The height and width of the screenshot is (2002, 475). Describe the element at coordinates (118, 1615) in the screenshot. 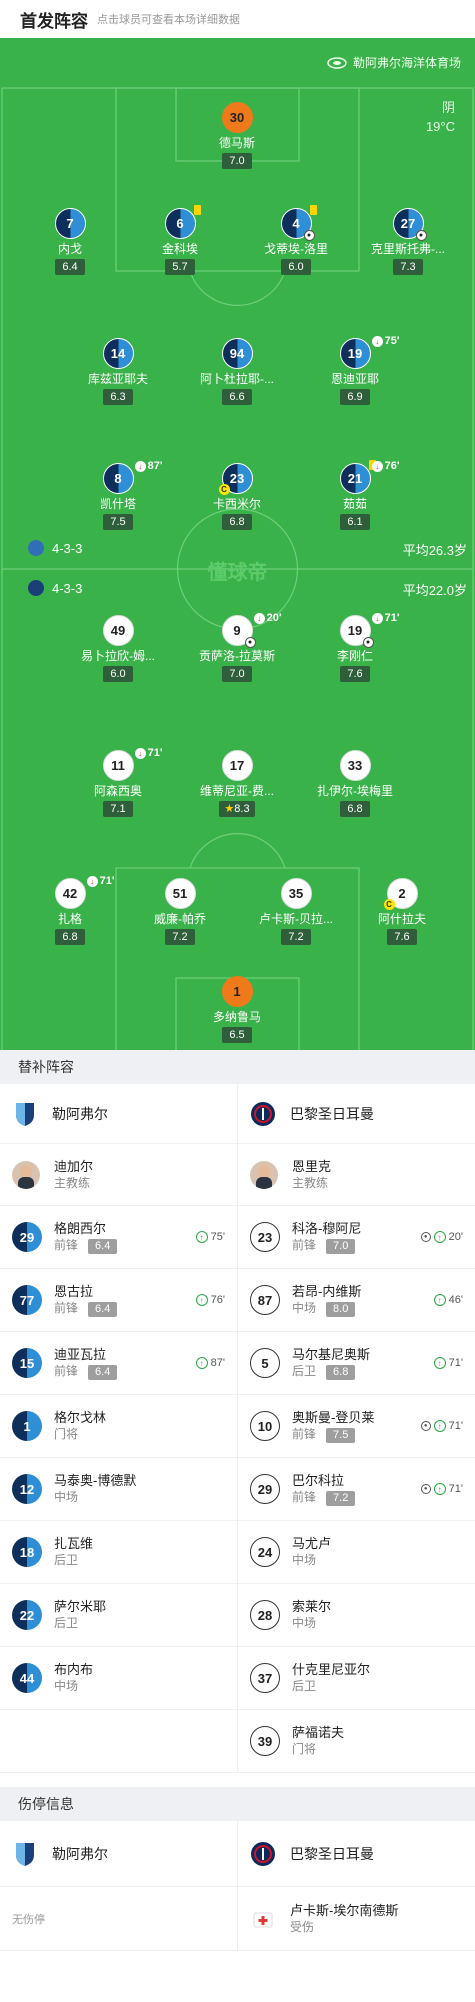

I see `home-sub-row: 22 萨尔米耶 后卫` at that location.